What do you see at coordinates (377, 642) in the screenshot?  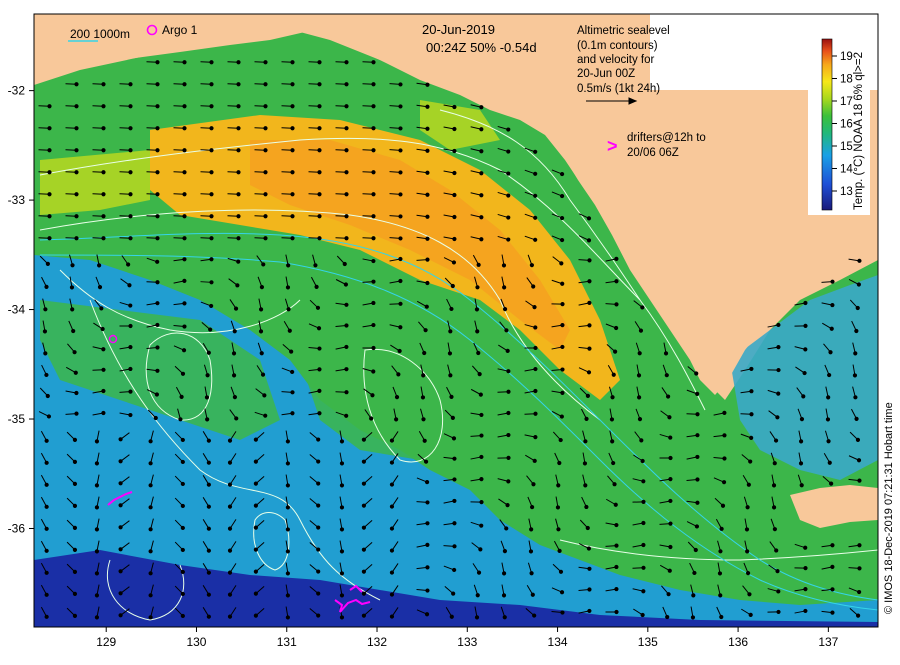 I see `lon-tick-label: 132` at bounding box center [377, 642].